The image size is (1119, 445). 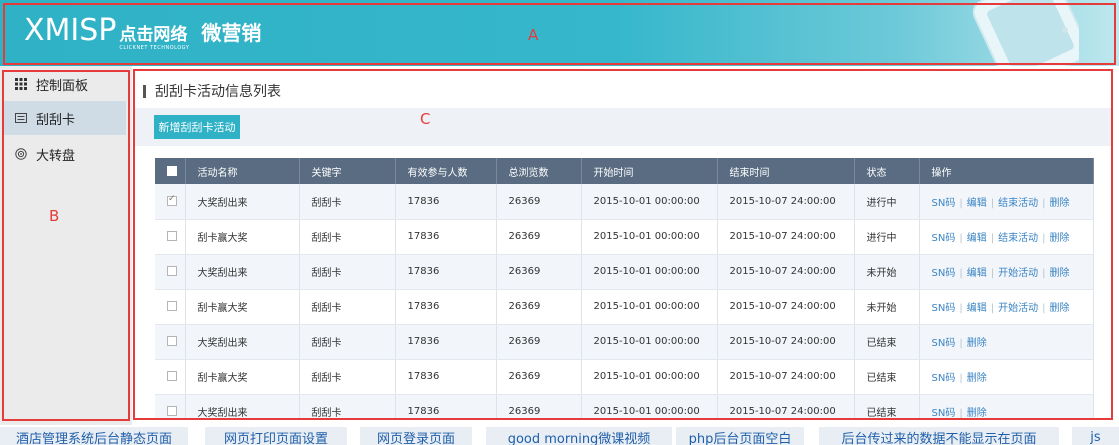 I want to click on col-header-keyword: 关键字, so click(x=347, y=171).